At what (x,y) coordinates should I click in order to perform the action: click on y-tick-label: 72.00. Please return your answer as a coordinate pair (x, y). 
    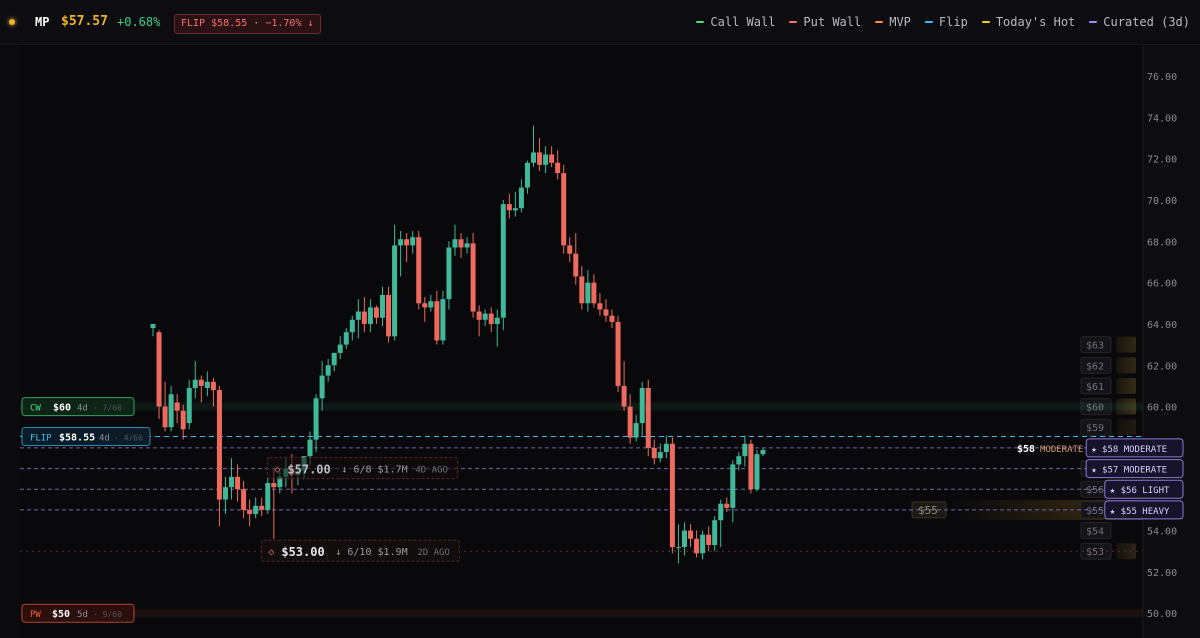
    Looking at the image, I should click on (1162, 160).